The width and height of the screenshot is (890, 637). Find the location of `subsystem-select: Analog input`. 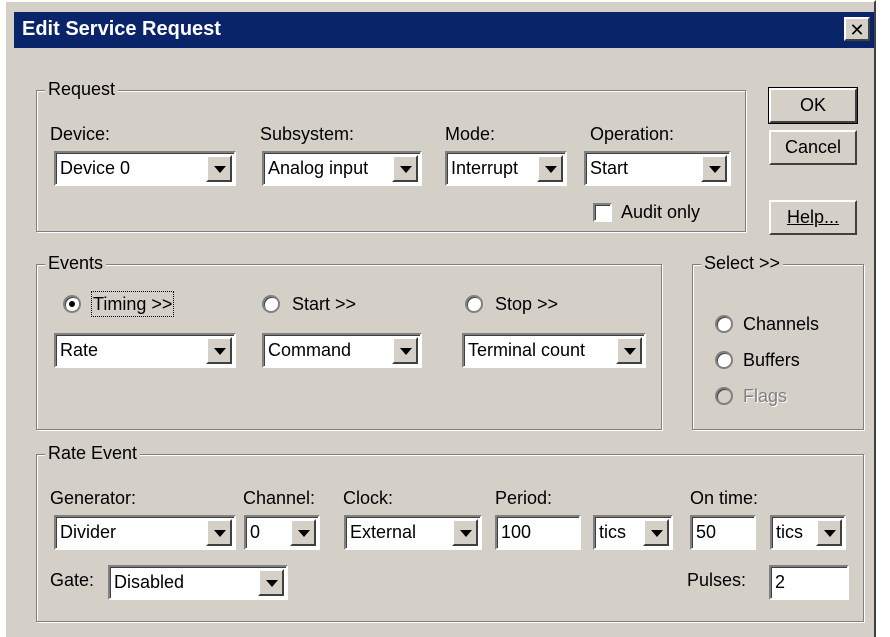

subsystem-select: Analog input is located at coordinates (342, 168).